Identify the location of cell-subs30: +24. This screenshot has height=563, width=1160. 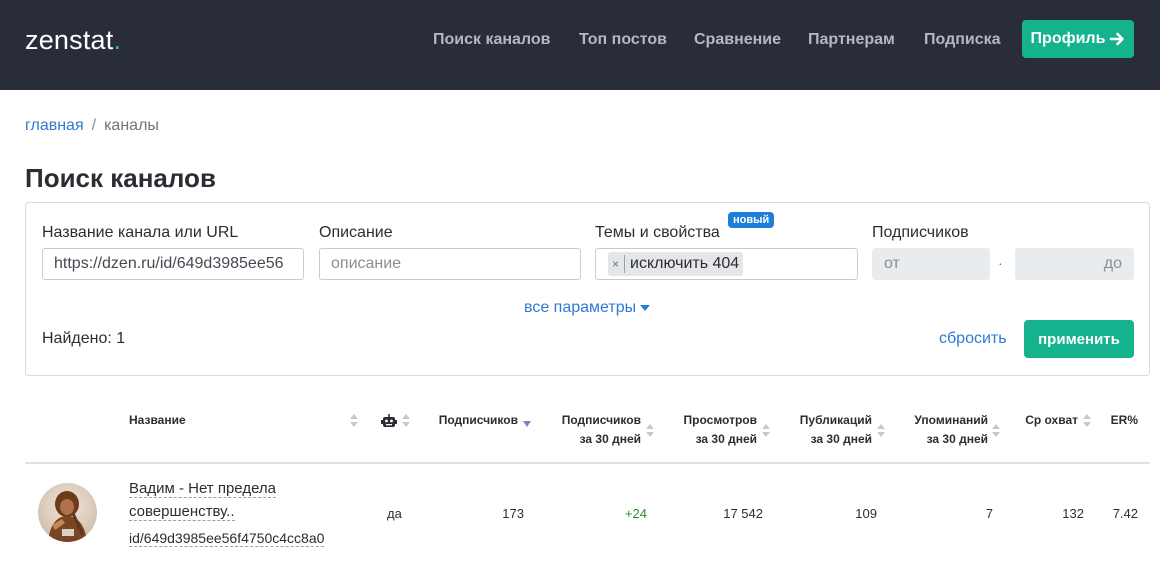
(635, 513).